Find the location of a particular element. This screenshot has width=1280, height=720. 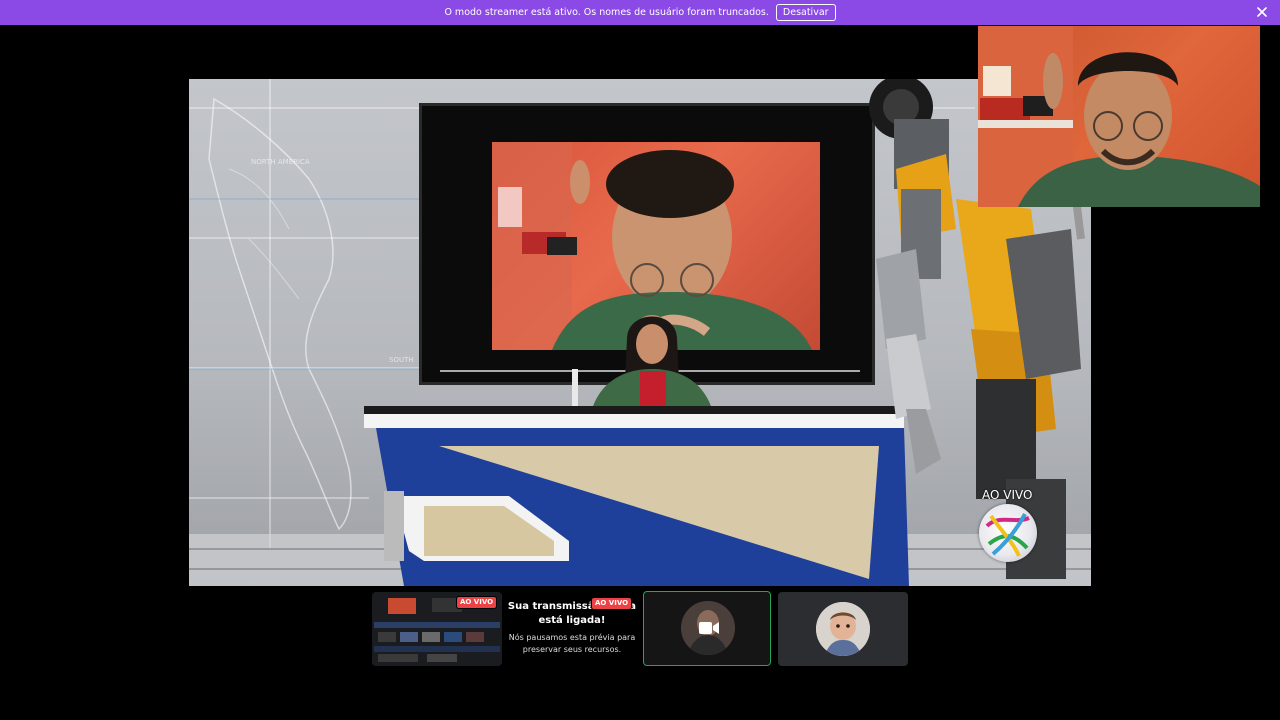

presenter-figure is located at coordinates (642, 362).